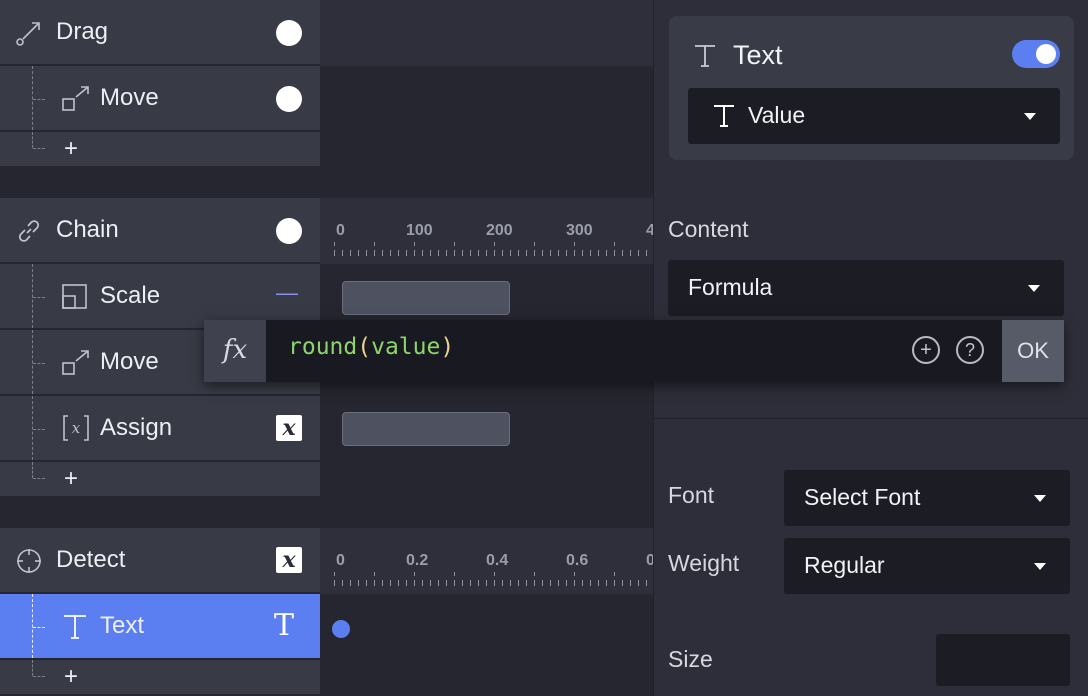 This screenshot has width=1088, height=696. Describe the element at coordinates (122, 625) in the screenshot. I see `layer-label: Text` at that location.